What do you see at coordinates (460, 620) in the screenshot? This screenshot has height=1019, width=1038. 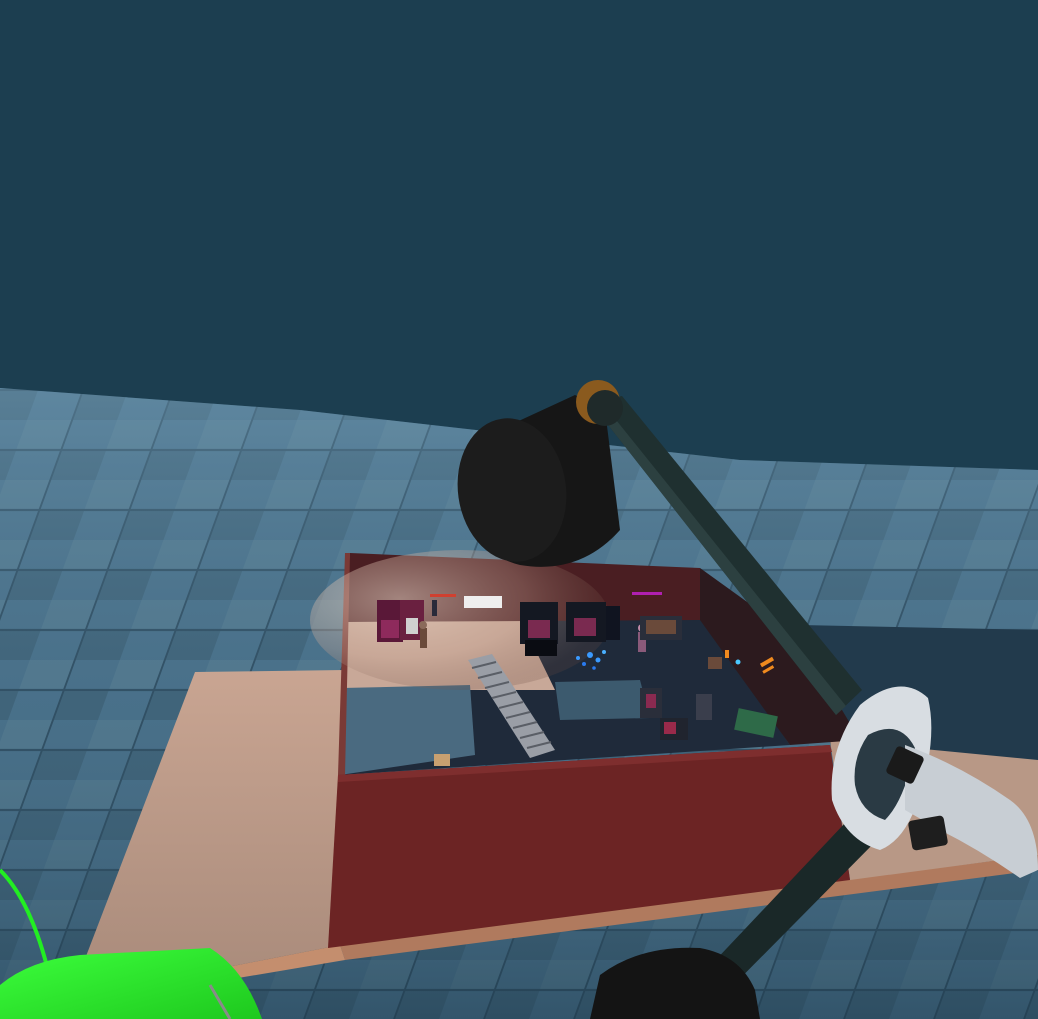 I see `lamp-light-pool` at bounding box center [460, 620].